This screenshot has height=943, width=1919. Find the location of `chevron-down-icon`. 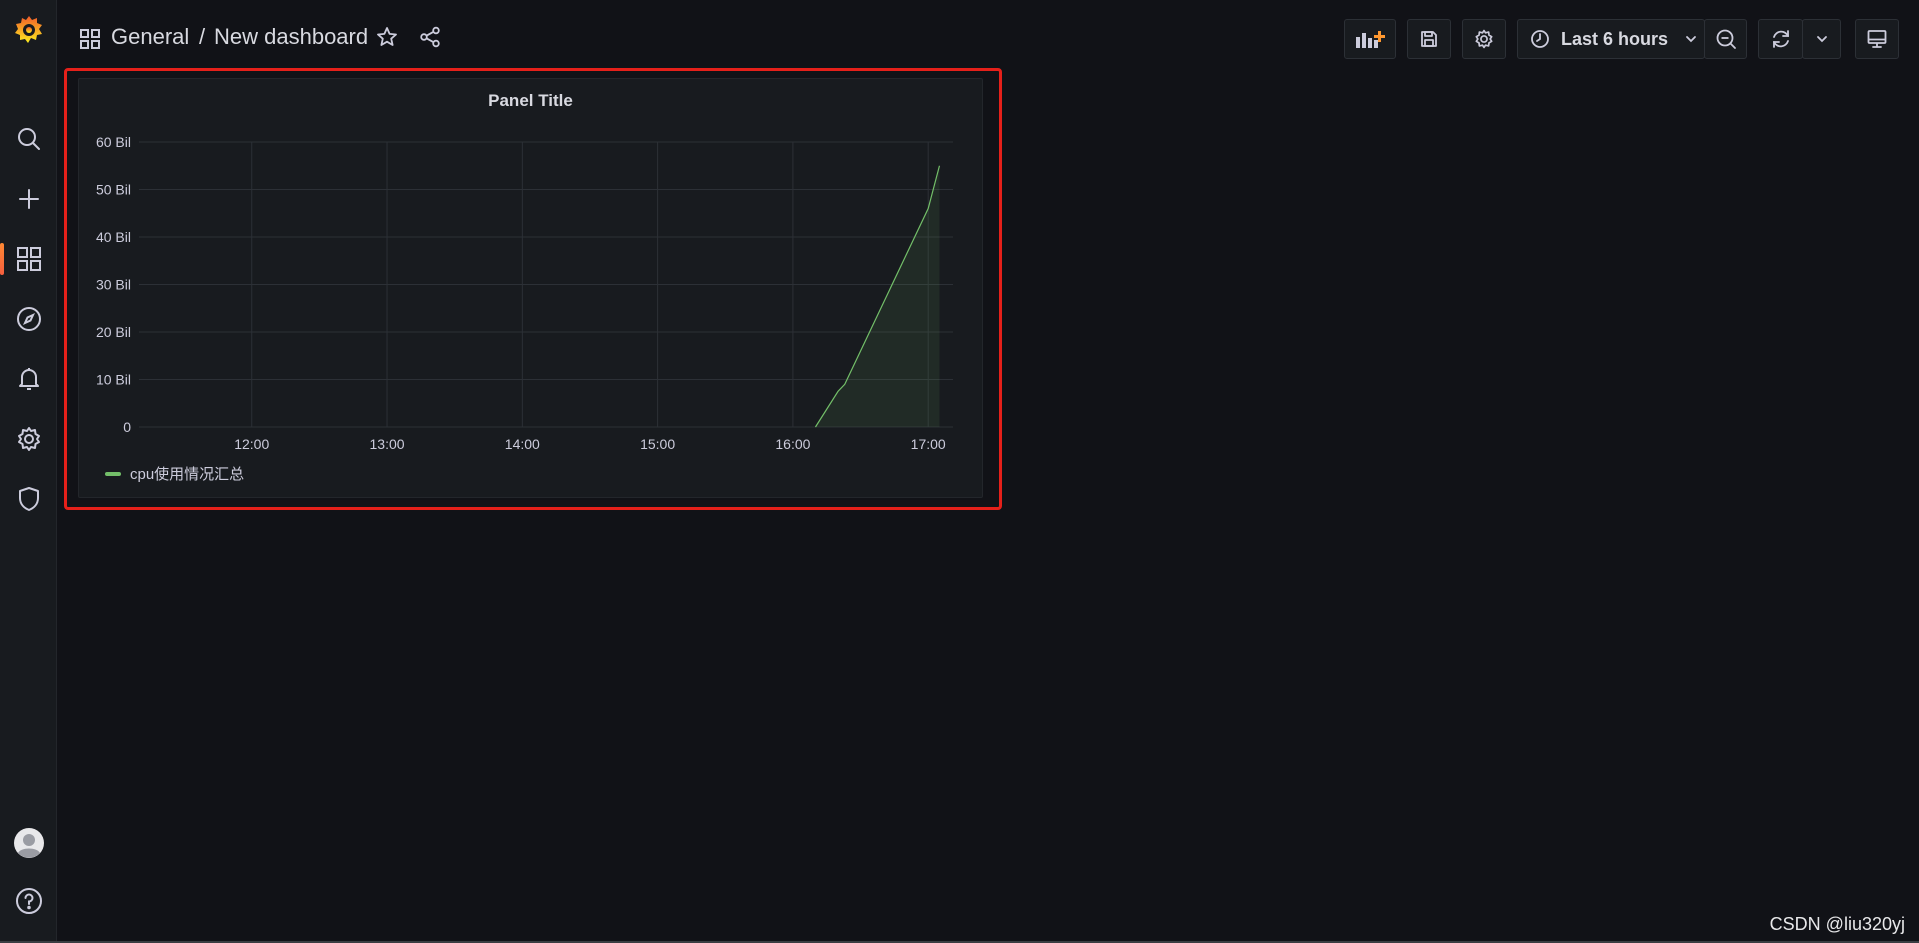

chevron-down-icon is located at coordinates (1691, 39).